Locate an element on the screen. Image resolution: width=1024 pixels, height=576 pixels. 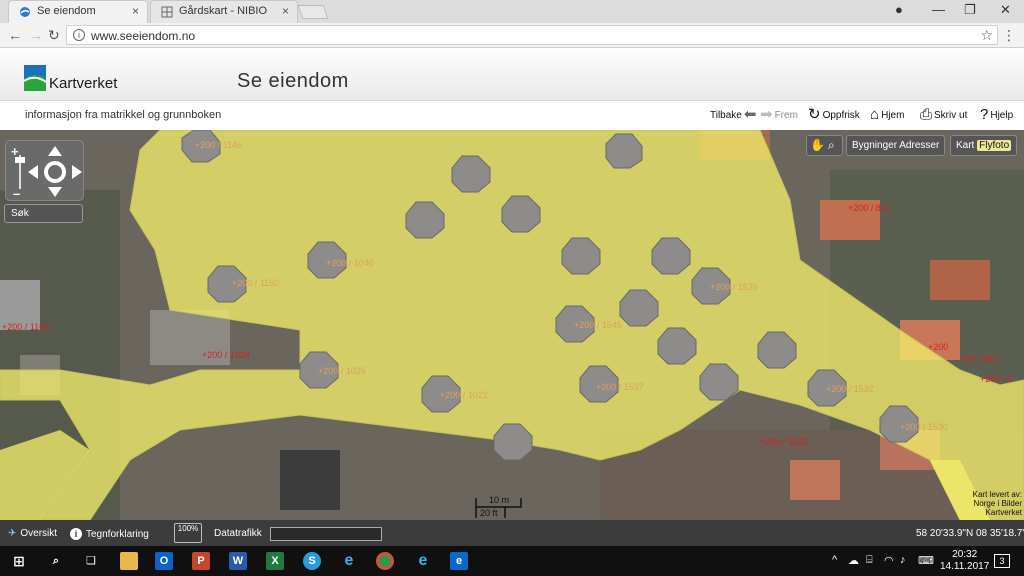
pan-hand-icon: ✋ is located at coordinates (817, 145).